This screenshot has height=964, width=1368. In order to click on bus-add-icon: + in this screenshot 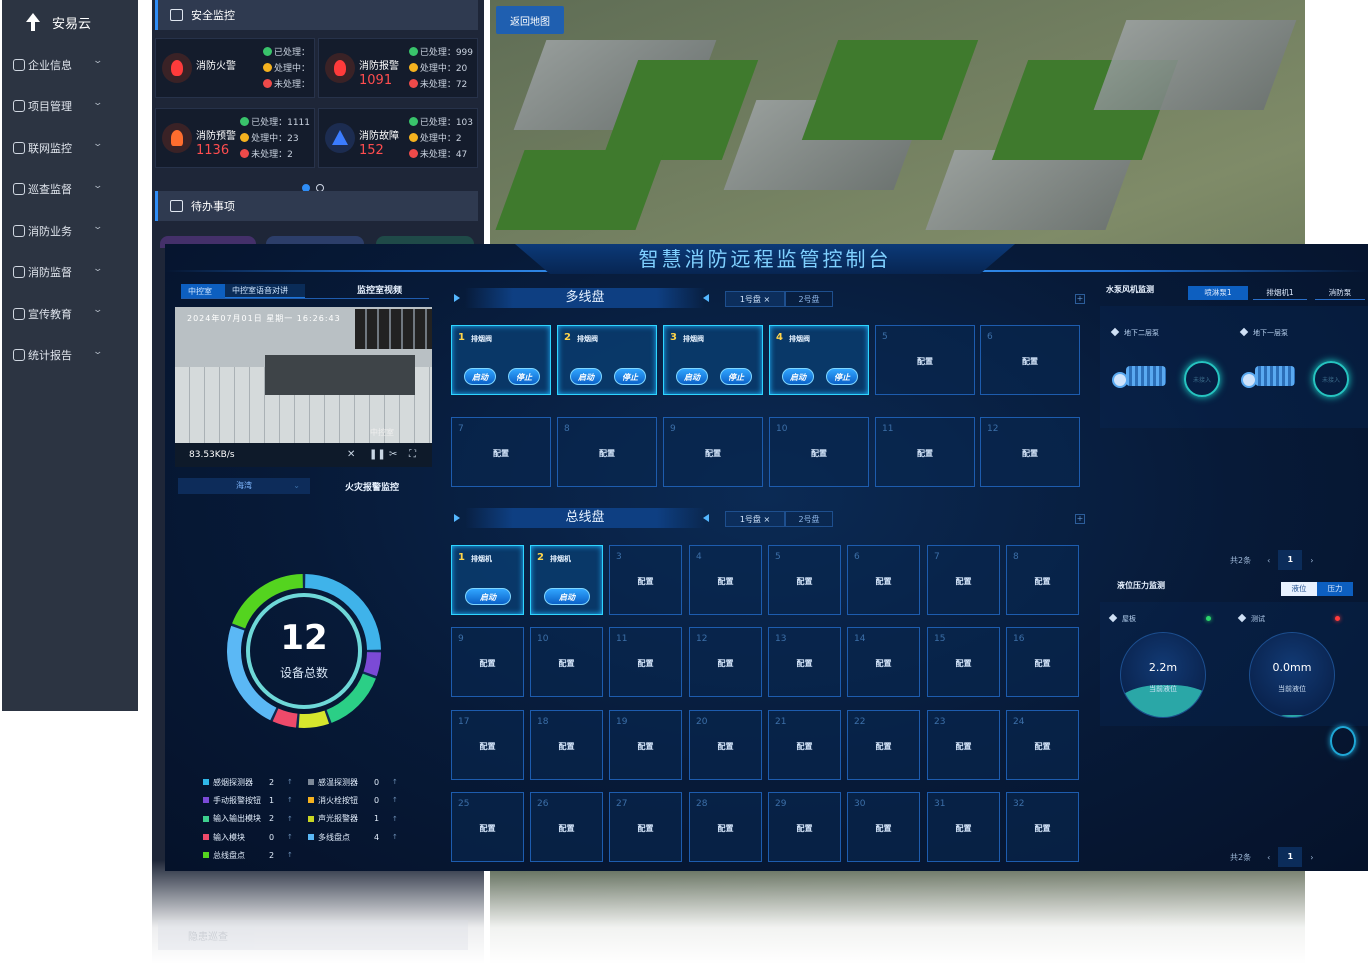, I will do `click(1080, 519)`.